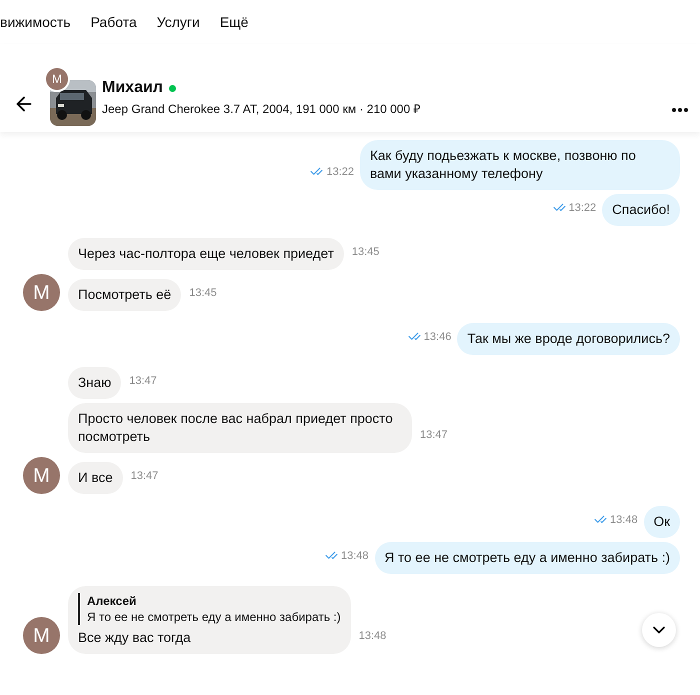  What do you see at coordinates (35, 22) in the screenshot?
I see `nav-link: вижимость` at bounding box center [35, 22].